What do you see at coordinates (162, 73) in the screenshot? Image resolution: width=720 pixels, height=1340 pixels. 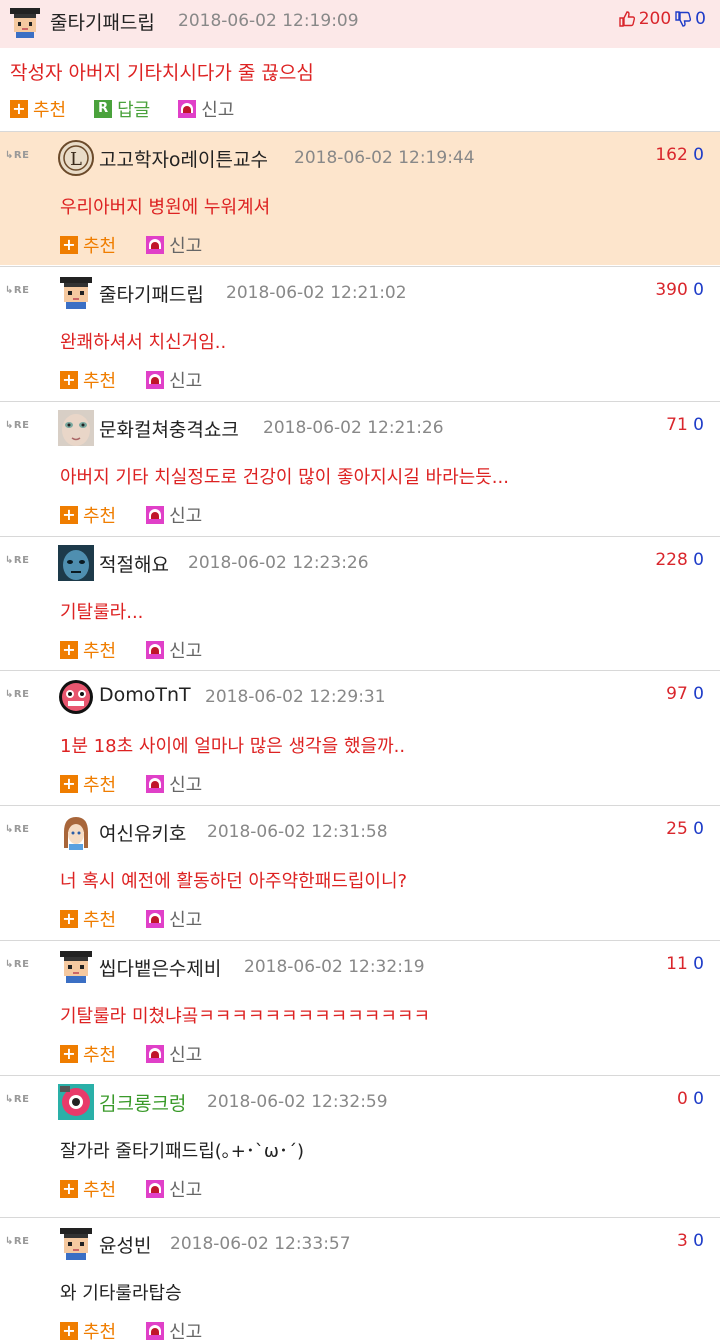 I see `post-title: 작성자 아버지 기타치시다가 줄 끊으심` at bounding box center [162, 73].